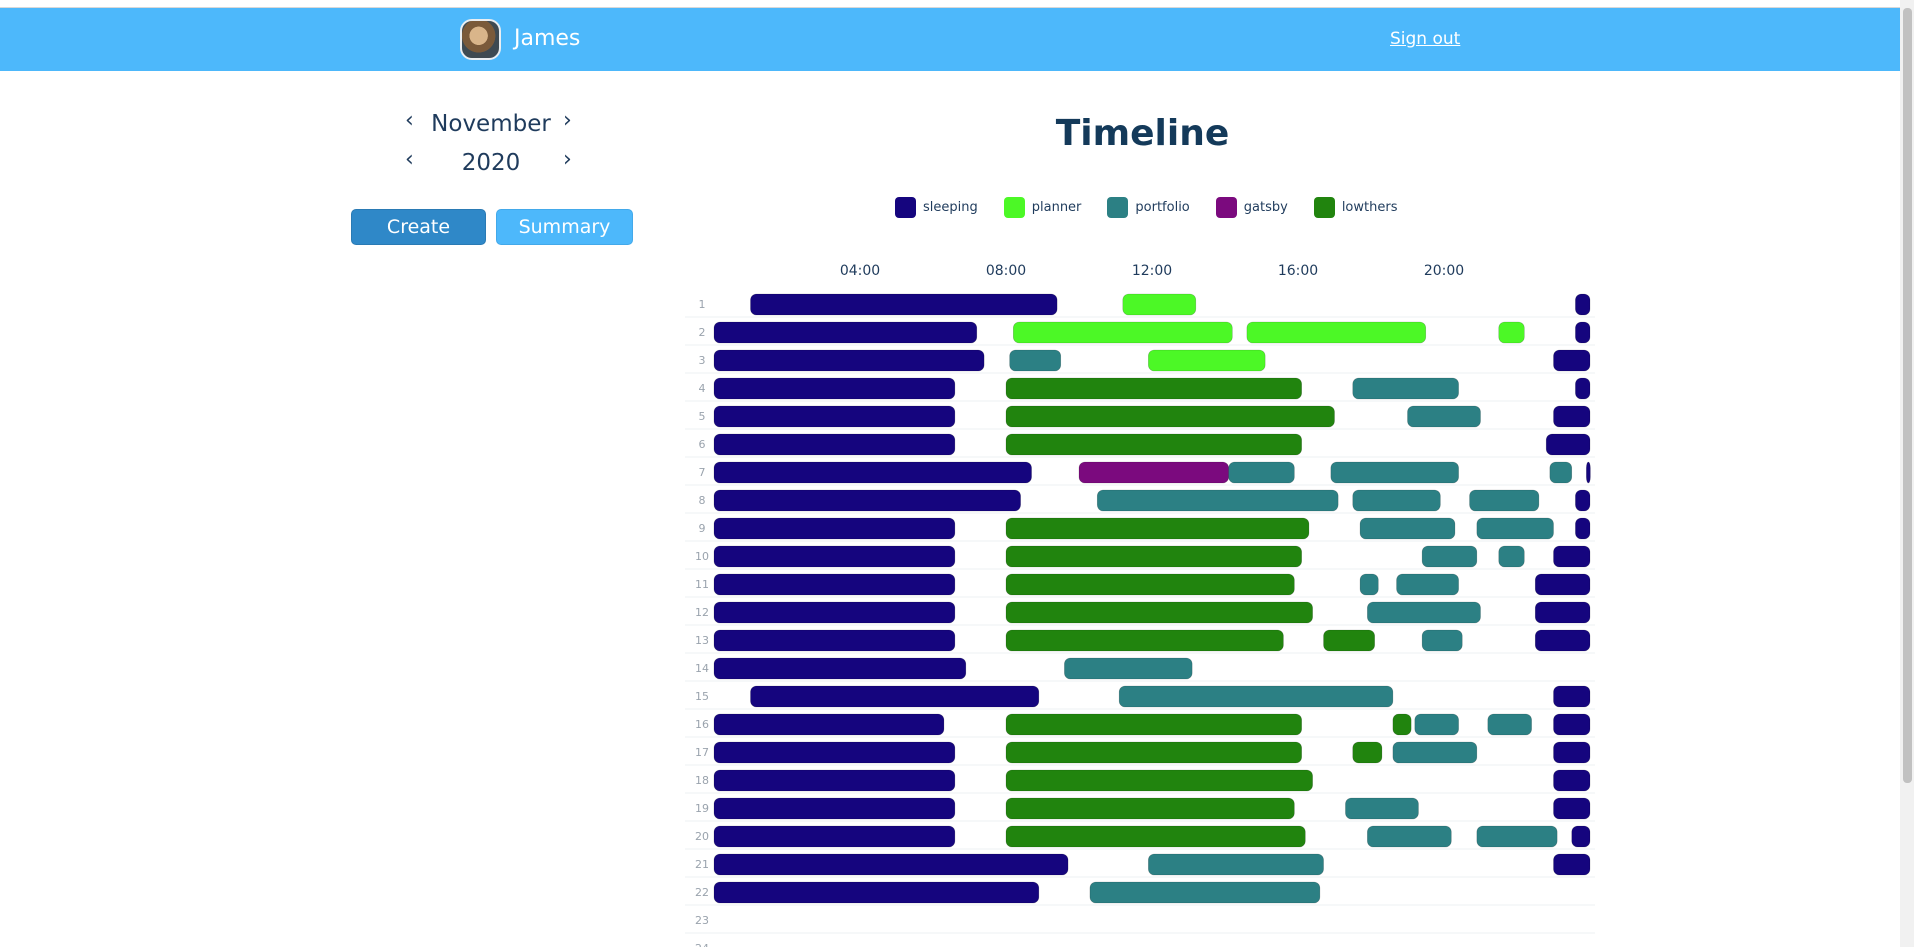 The height and width of the screenshot is (947, 1914). I want to click on row-label: 16, so click(702, 724).